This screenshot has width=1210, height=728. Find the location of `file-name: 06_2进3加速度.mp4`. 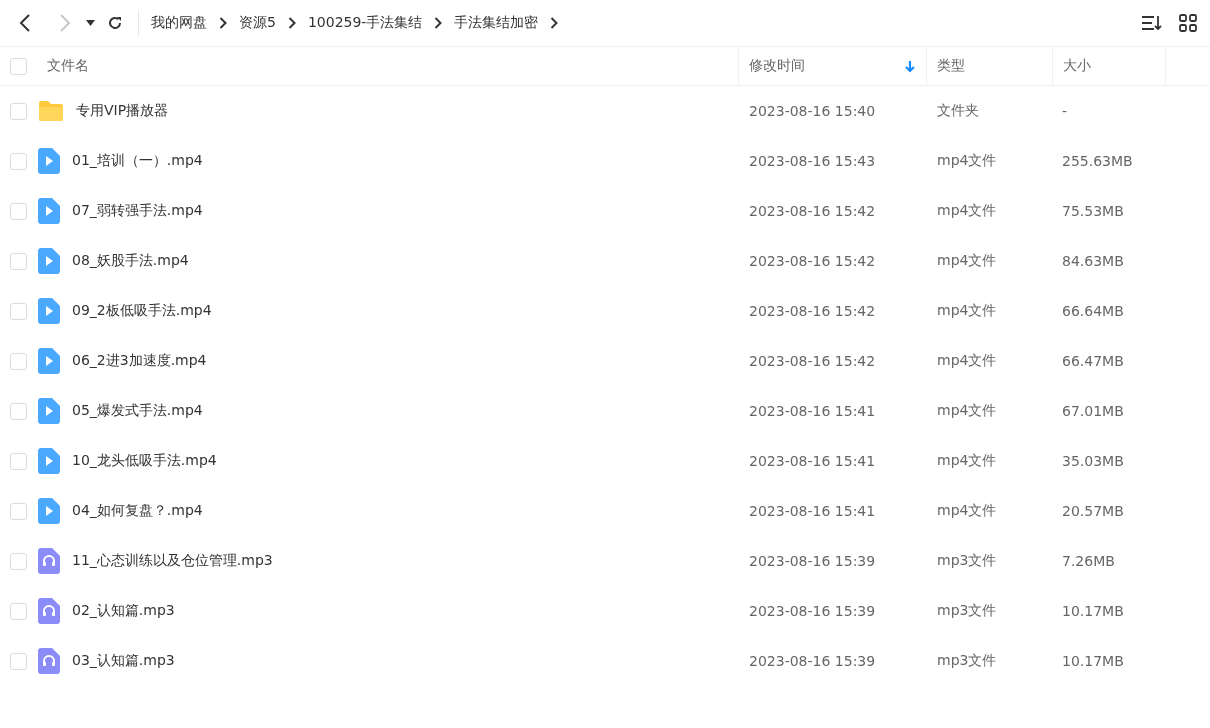

file-name: 06_2进3加速度.mp4 is located at coordinates (139, 361).